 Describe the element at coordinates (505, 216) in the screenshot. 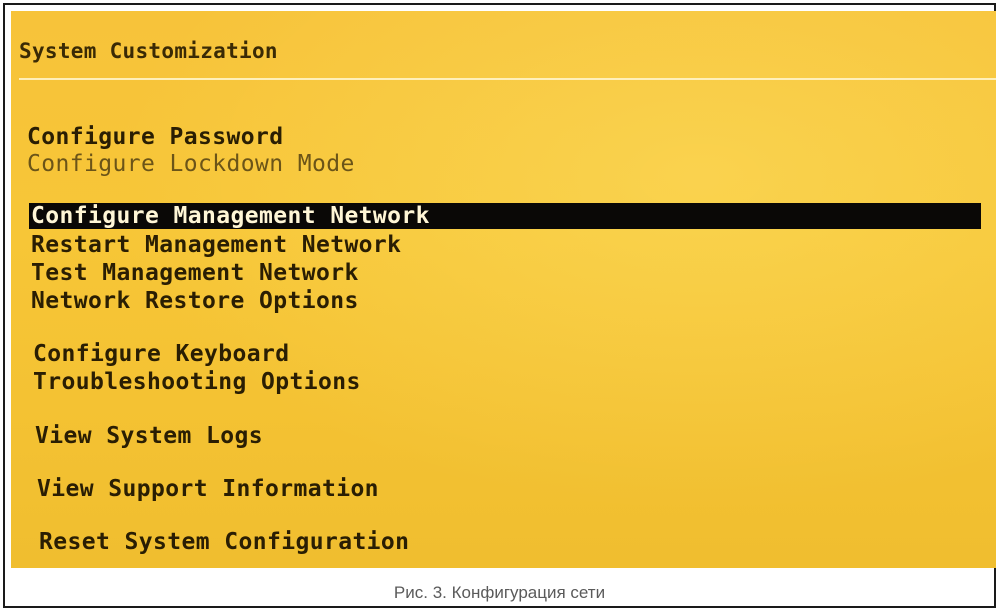

I see `menu-item-configure-management-network: Configure Management Network` at that location.